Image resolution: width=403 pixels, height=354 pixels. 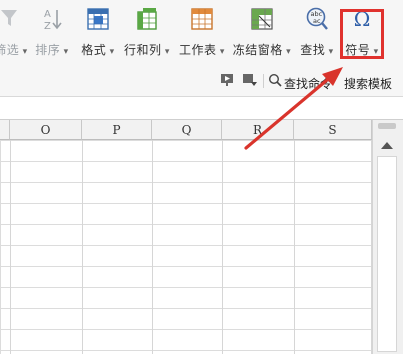 What do you see at coordinates (387, 145) in the screenshot?
I see `scroll-up-arrow-icon` at bounding box center [387, 145].